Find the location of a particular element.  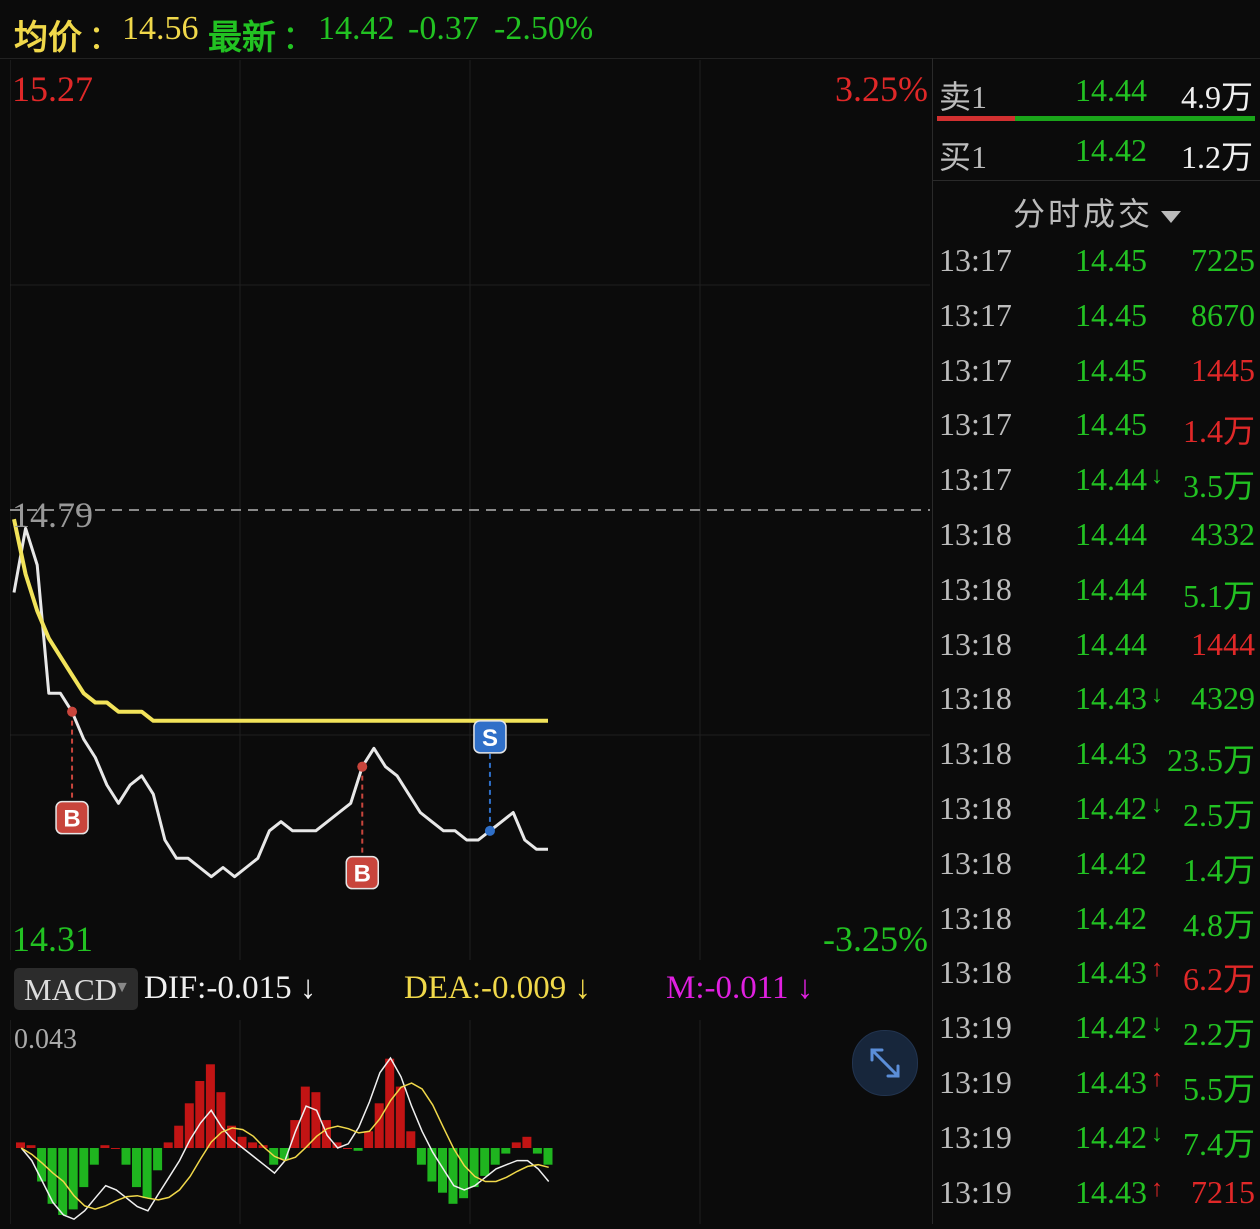

avg-price-sep: ： is located at coordinates (105, 38).